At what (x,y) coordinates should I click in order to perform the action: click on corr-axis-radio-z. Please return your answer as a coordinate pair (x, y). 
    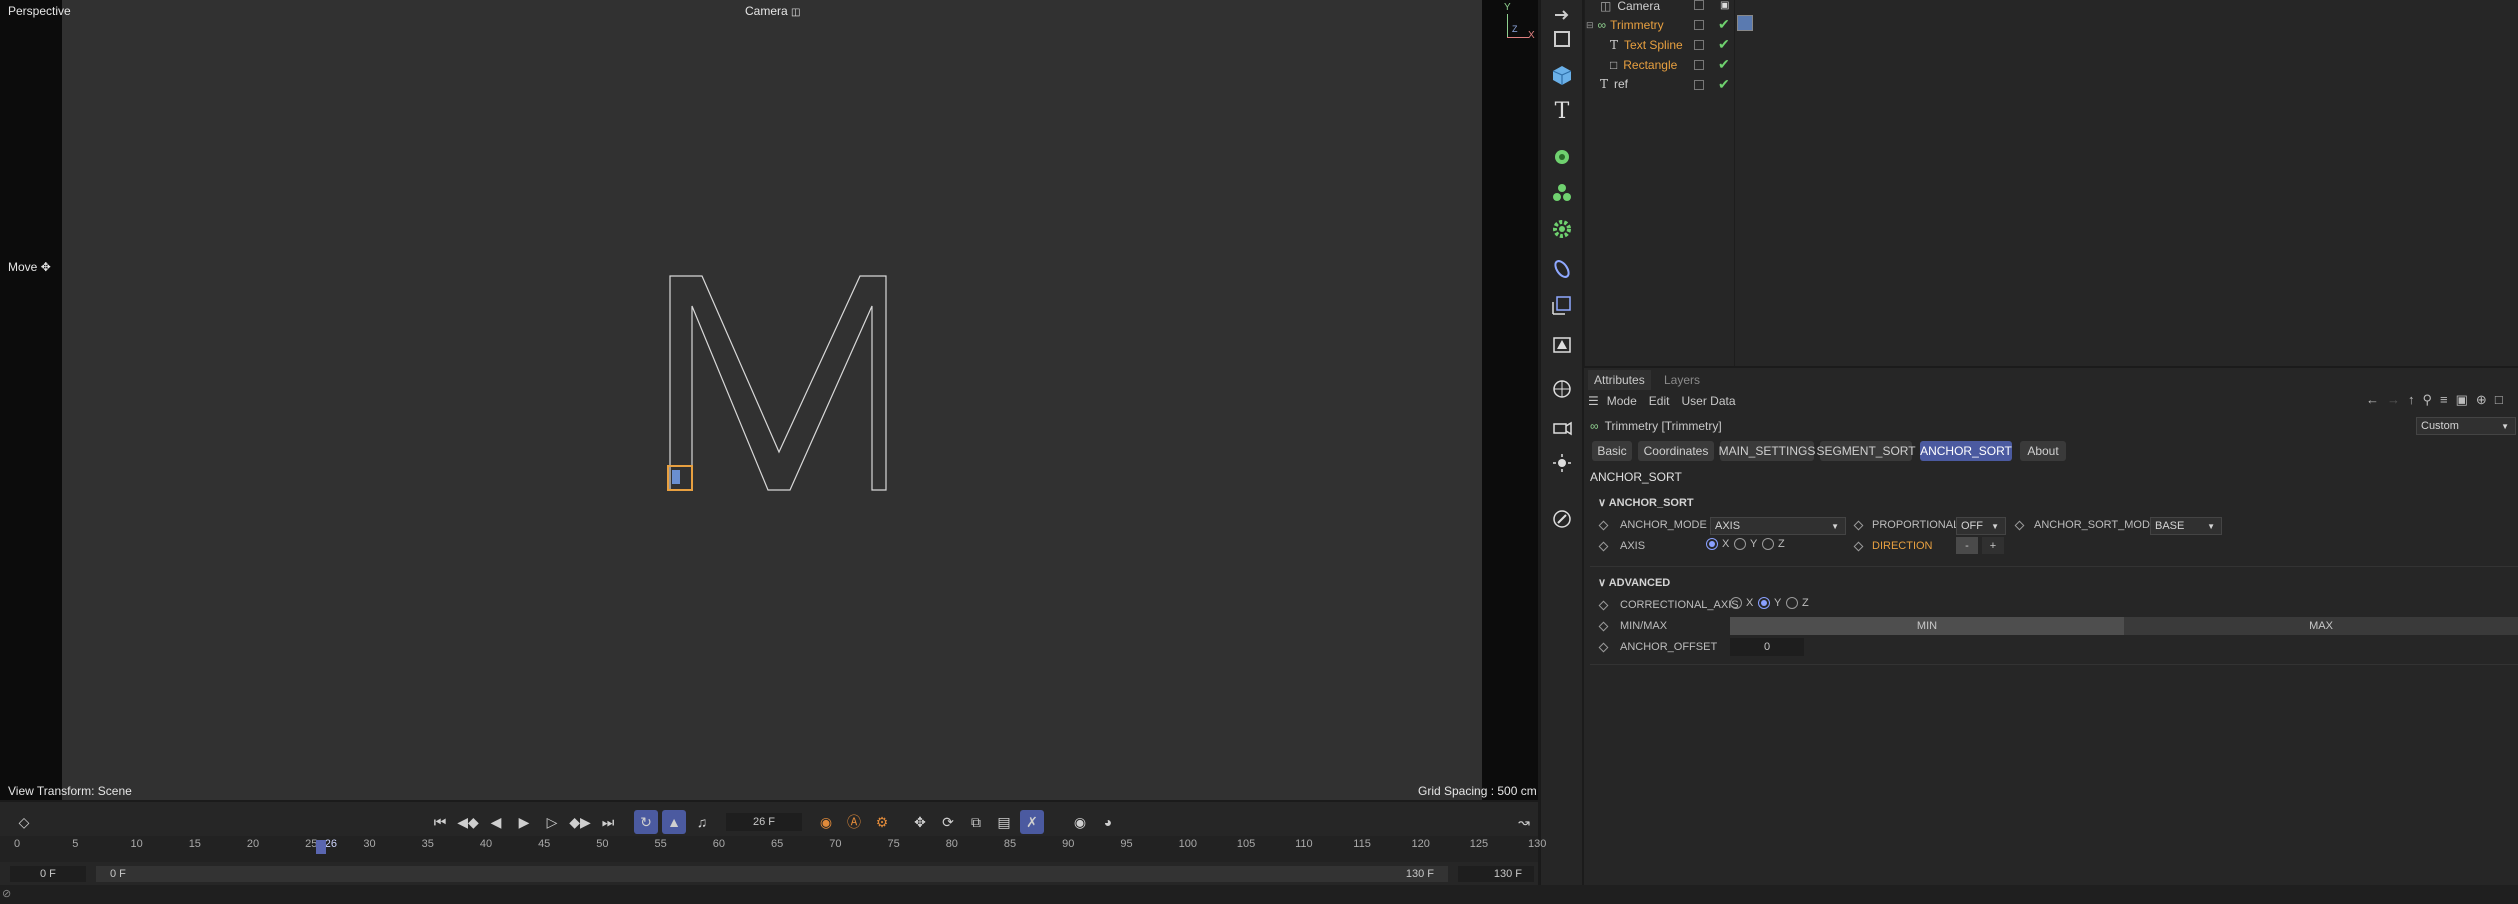
    Looking at the image, I should click on (1792, 603).